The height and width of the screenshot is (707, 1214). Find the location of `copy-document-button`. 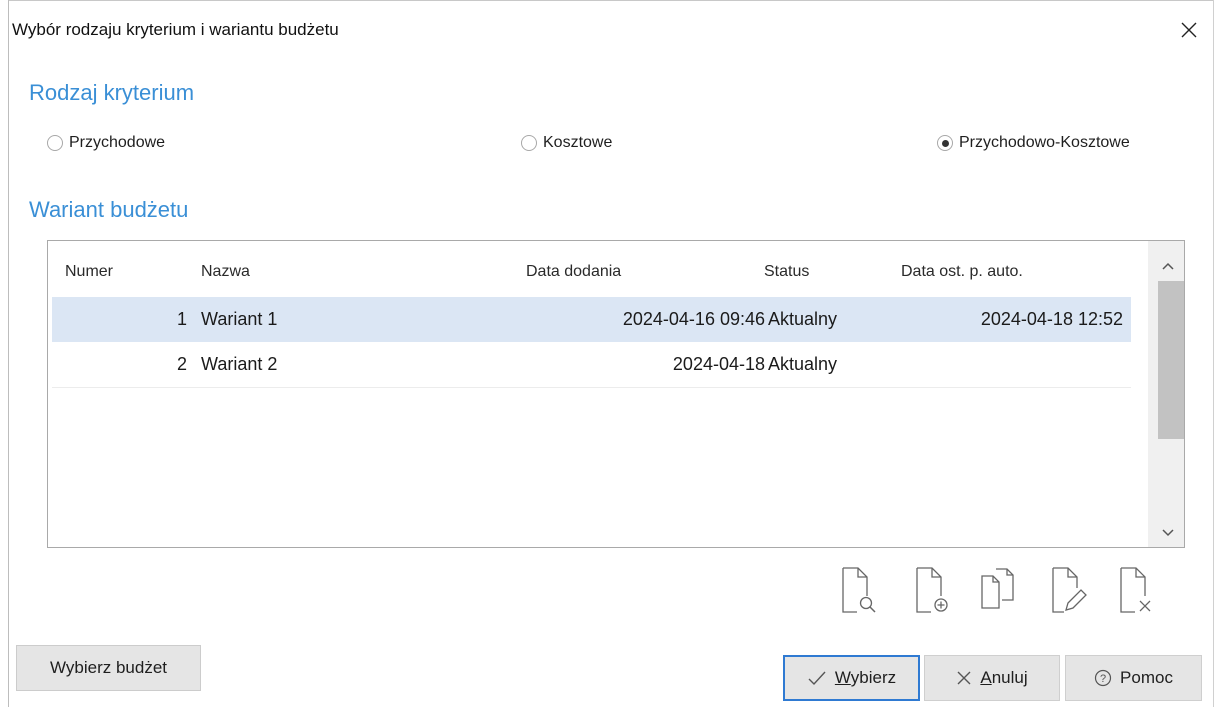

copy-document-button is located at coordinates (998, 590).